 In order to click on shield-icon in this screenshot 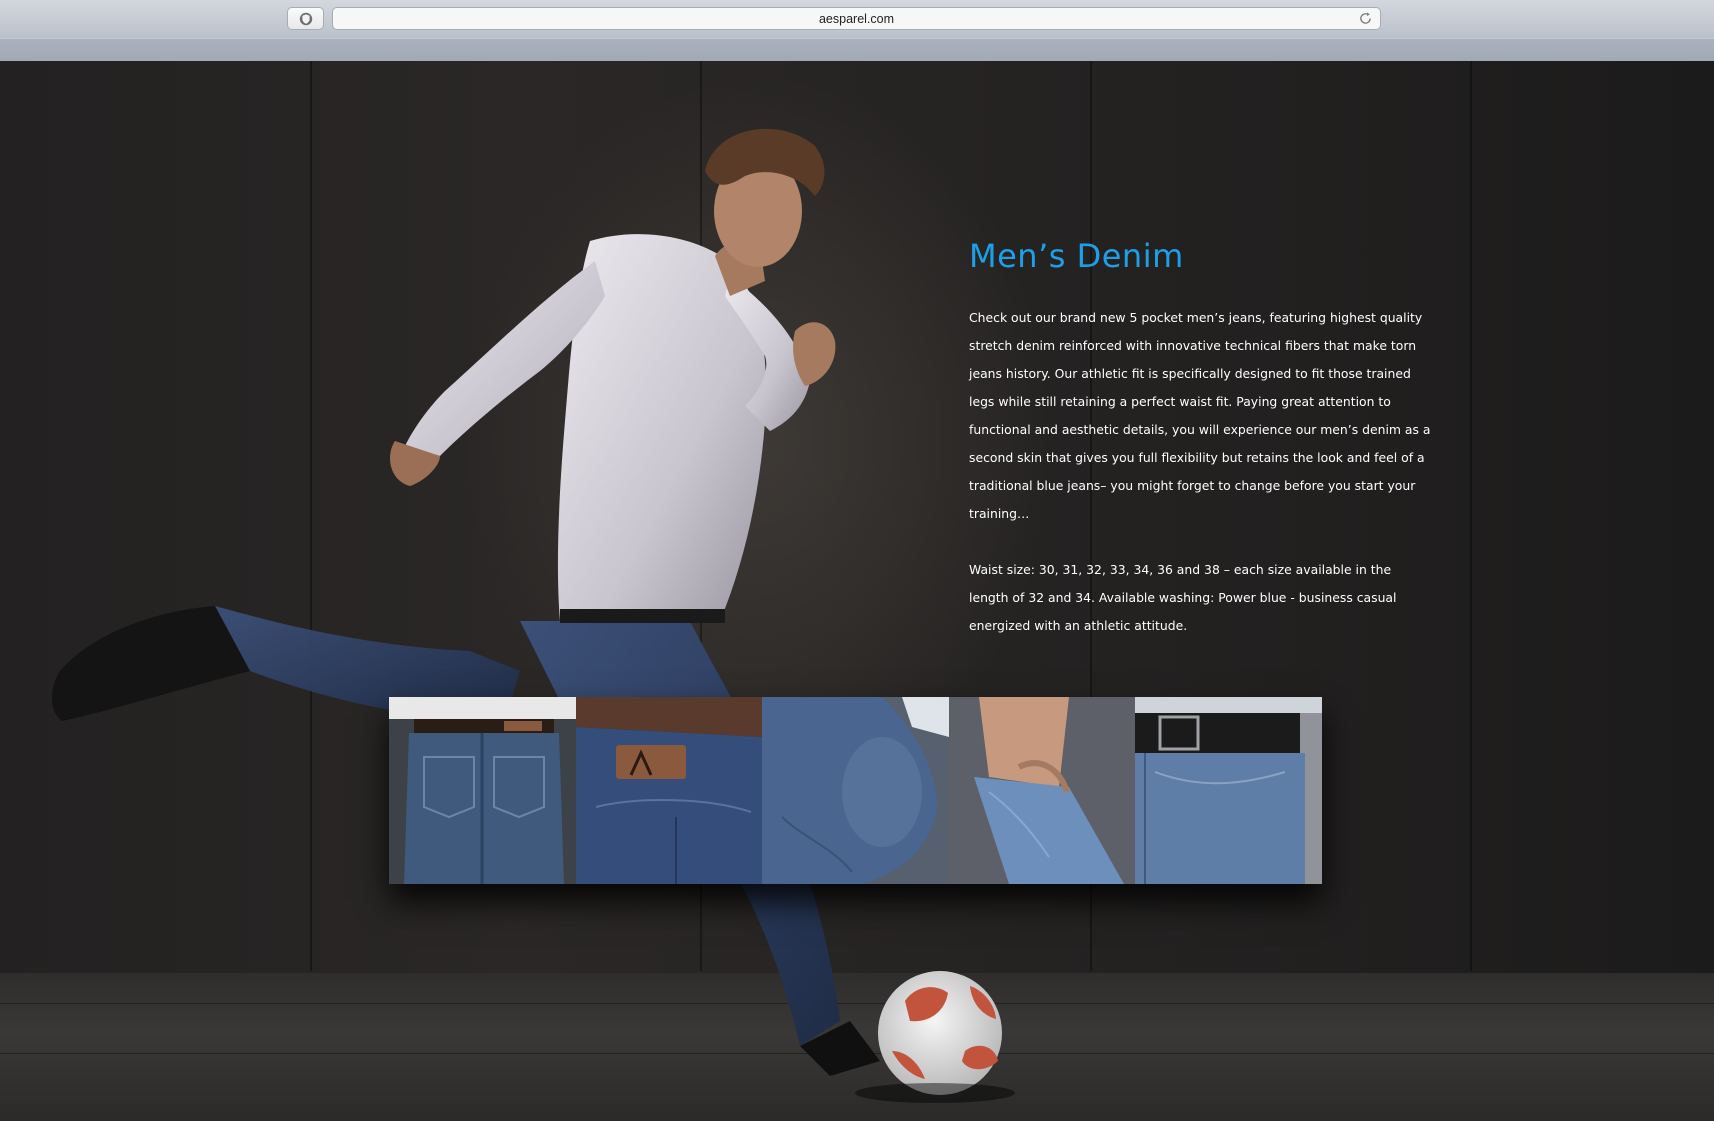, I will do `click(305, 18)`.